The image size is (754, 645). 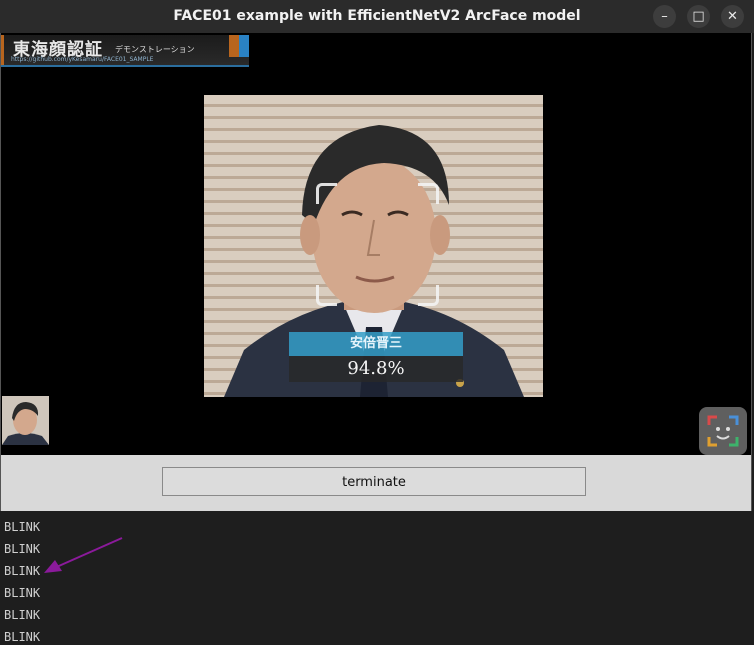 I want to click on logo-katakana: デモンストレーション, so click(x=155, y=49).